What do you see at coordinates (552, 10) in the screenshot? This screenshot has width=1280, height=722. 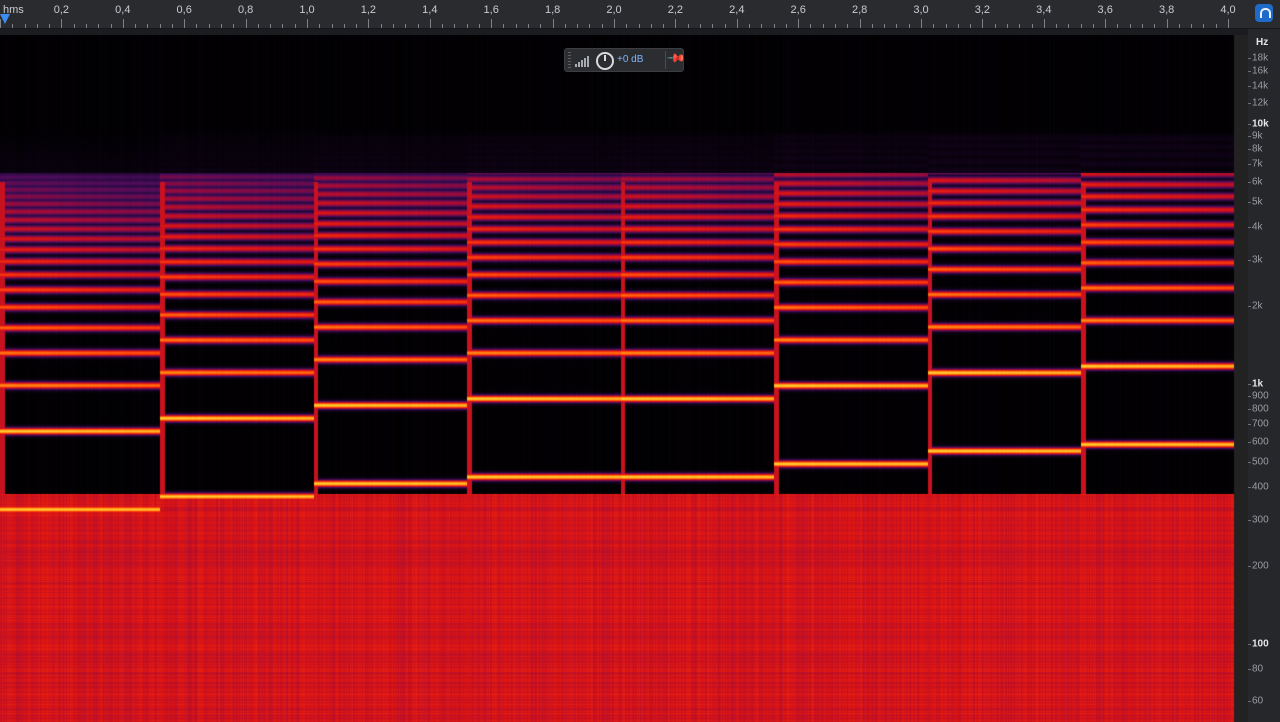 I see `time-ruler-label: 1,8` at bounding box center [552, 10].